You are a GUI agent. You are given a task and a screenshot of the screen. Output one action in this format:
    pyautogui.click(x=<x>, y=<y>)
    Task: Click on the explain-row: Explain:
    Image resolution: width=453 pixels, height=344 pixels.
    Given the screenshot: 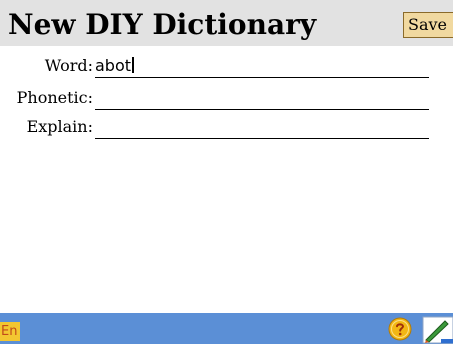 What is the action you would take?
    pyautogui.click(x=226, y=129)
    